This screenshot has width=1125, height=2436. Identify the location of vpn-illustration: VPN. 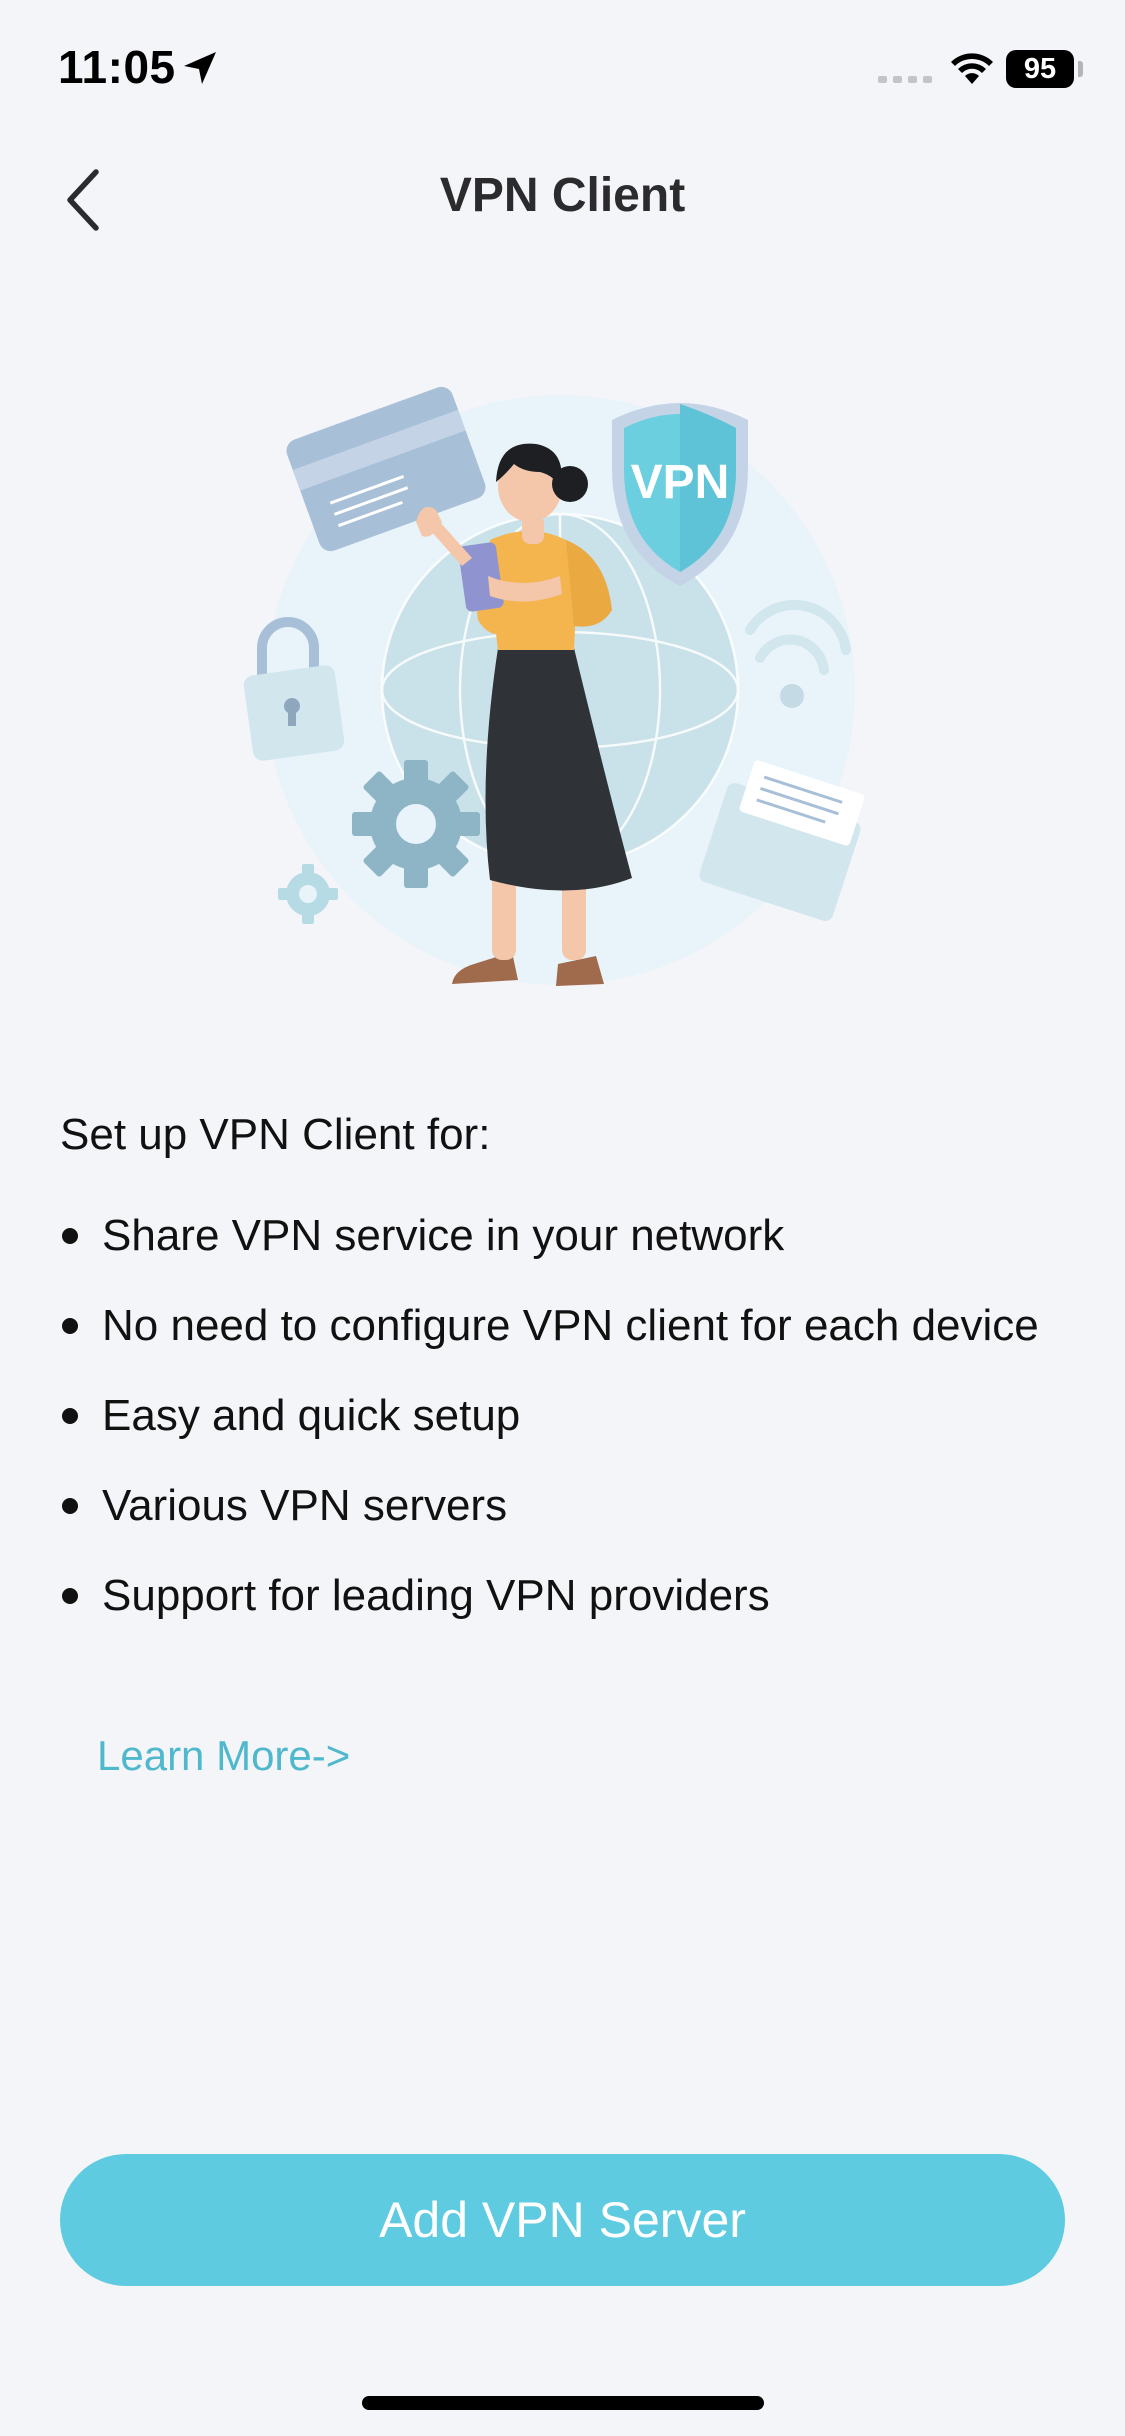
(554, 686).